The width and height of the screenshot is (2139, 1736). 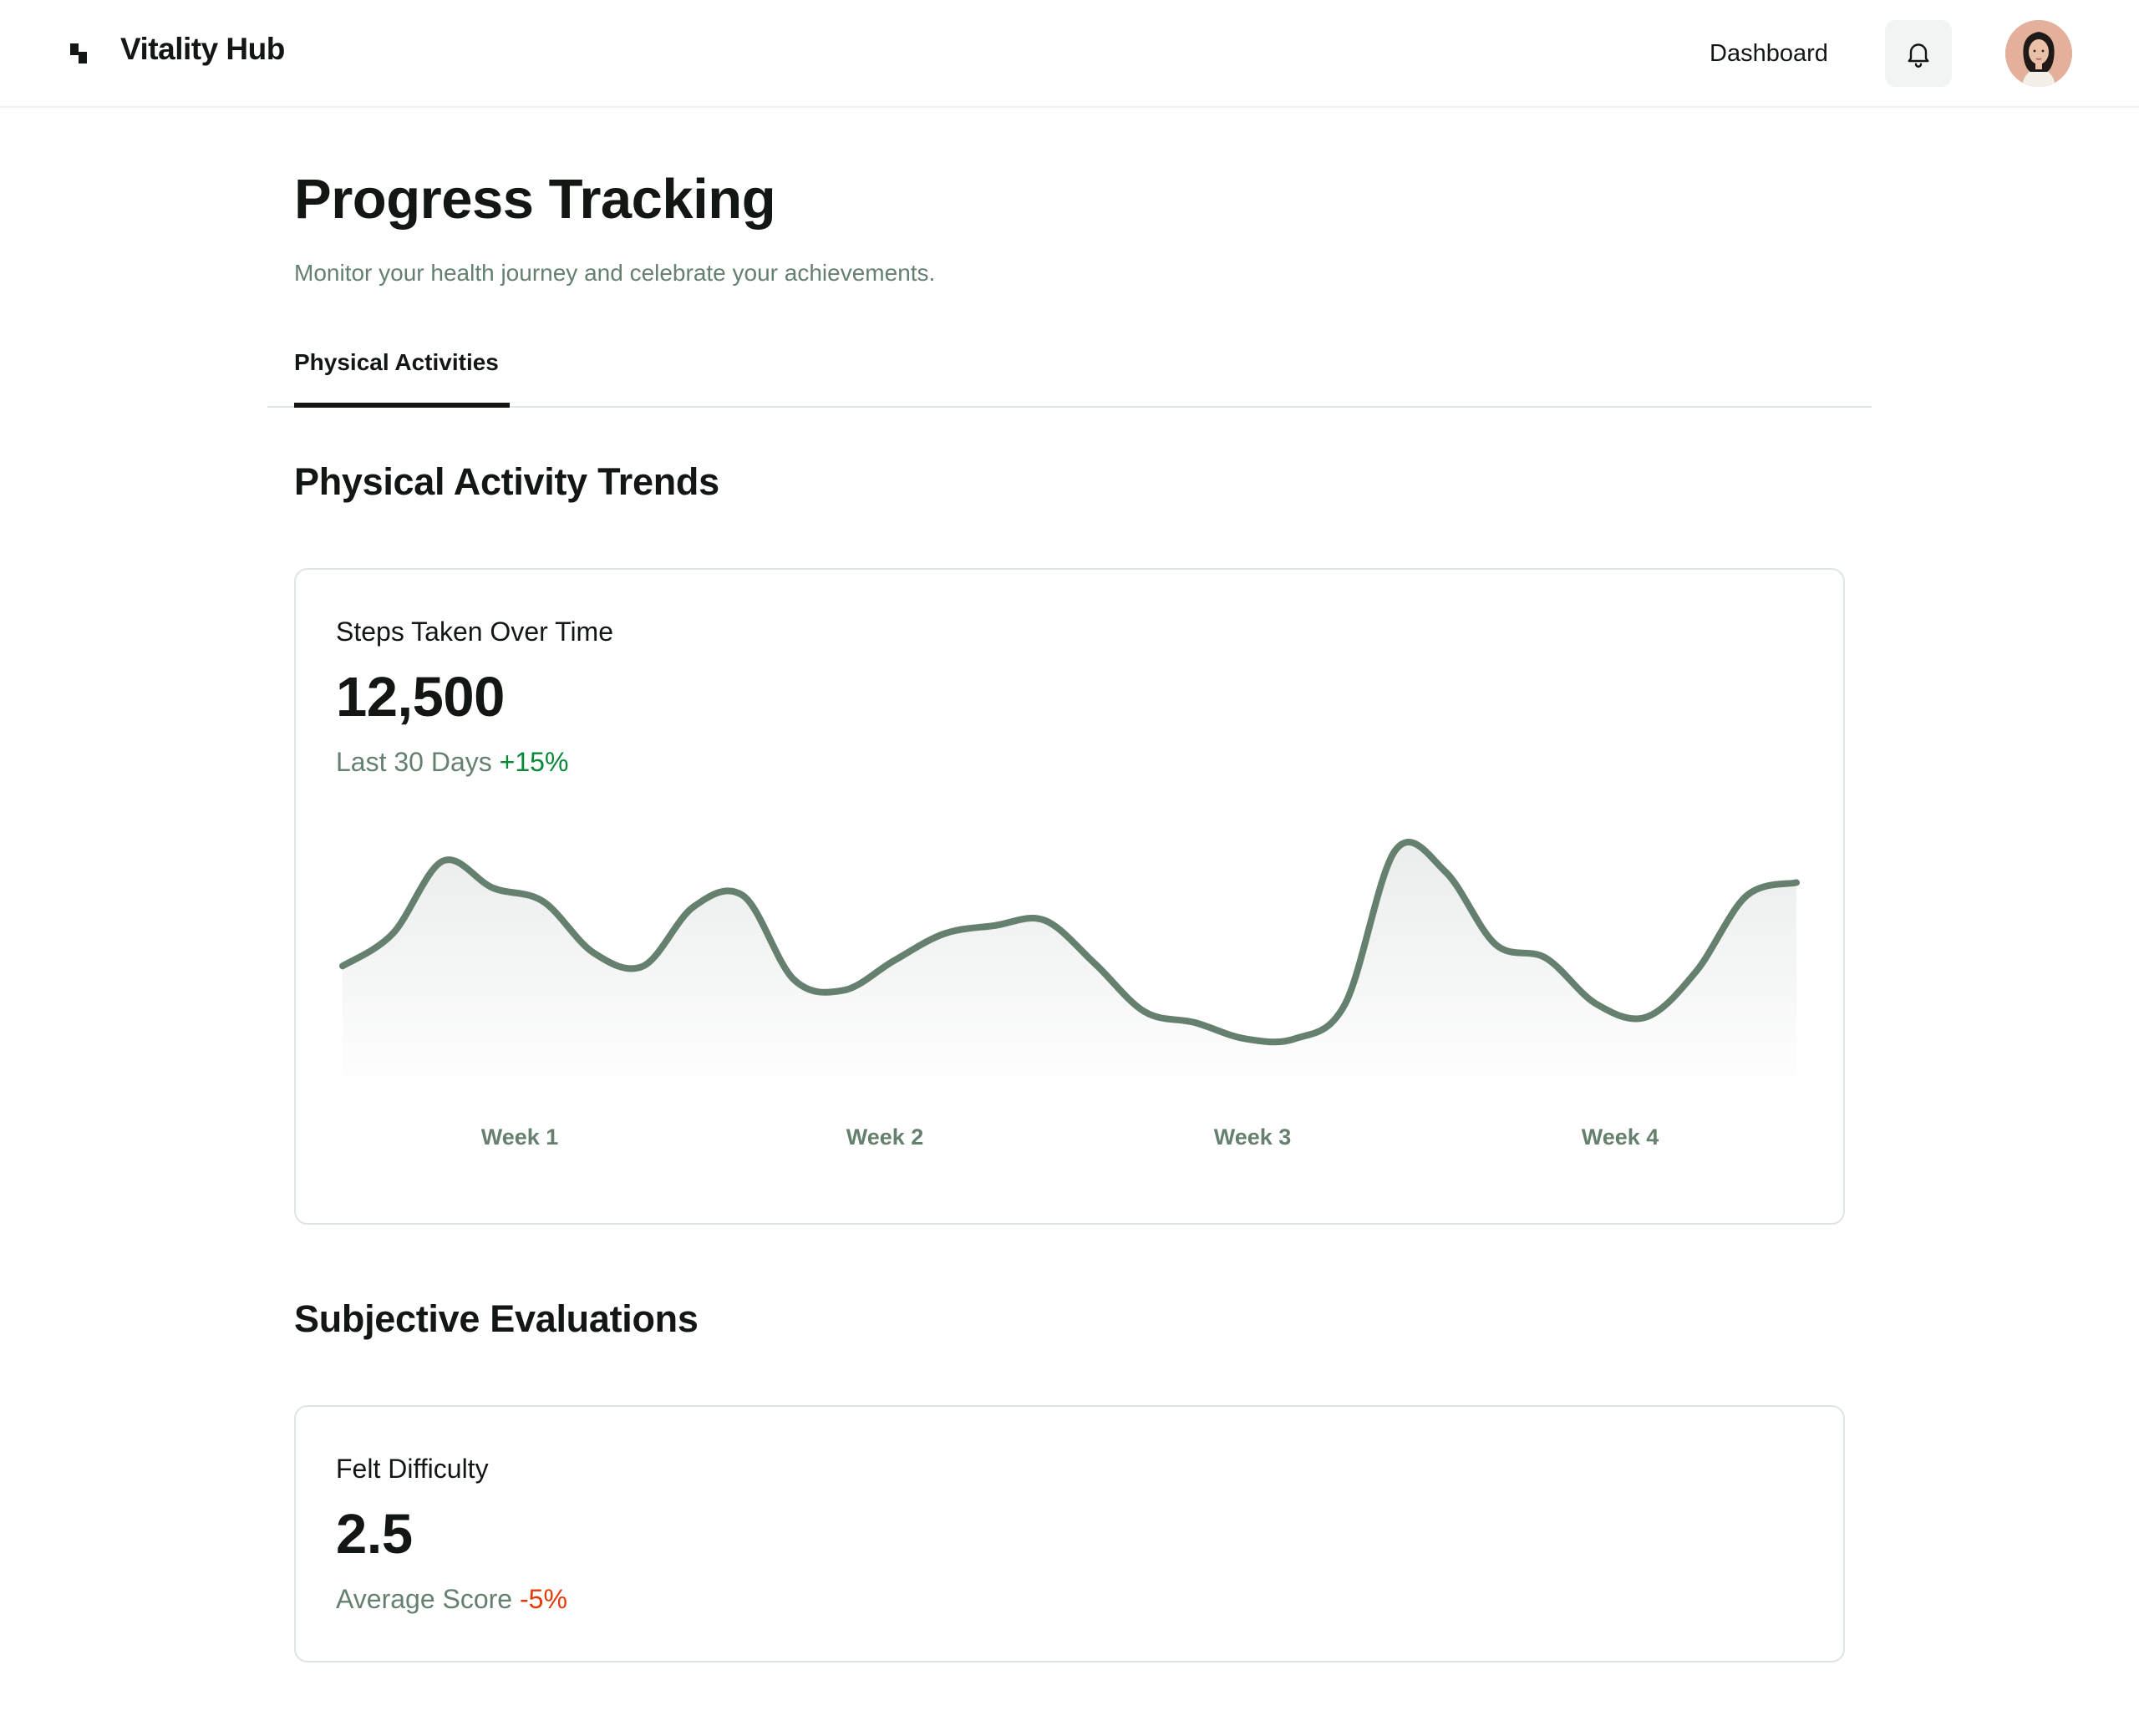 What do you see at coordinates (374, 1534) in the screenshot?
I see `card-value: 2.5` at bounding box center [374, 1534].